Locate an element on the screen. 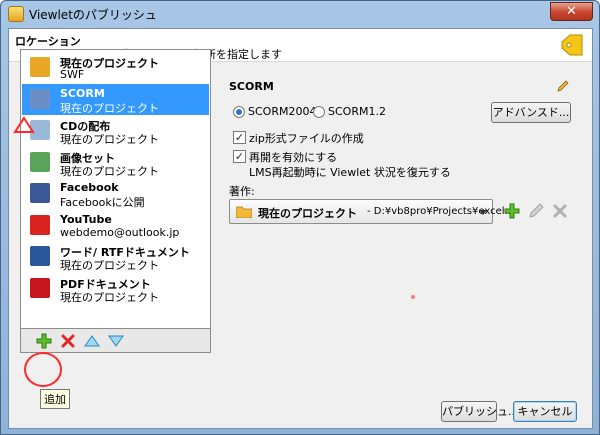  move-down-icon is located at coordinates (116, 341).